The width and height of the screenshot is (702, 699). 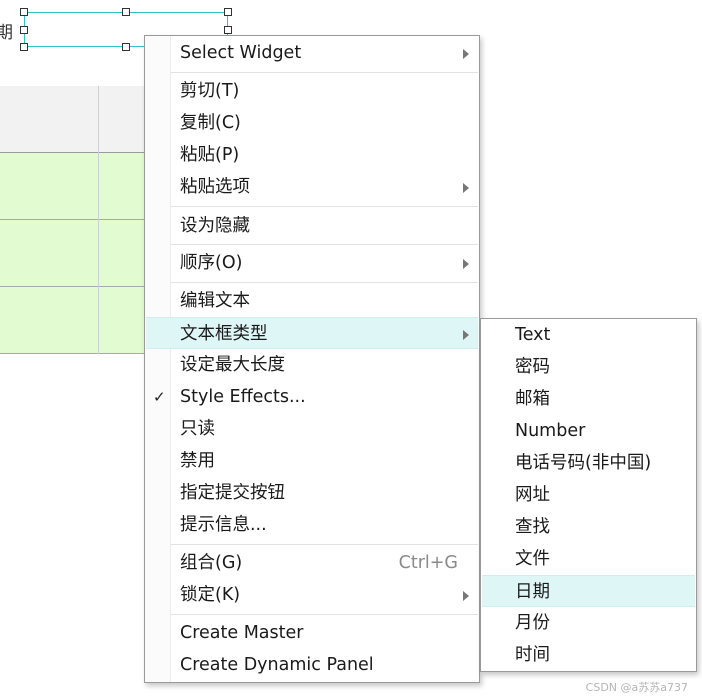 What do you see at coordinates (588, 655) in the screenshot?
I see `submenu-item-time: 时间` at bounding box center [588, 655].